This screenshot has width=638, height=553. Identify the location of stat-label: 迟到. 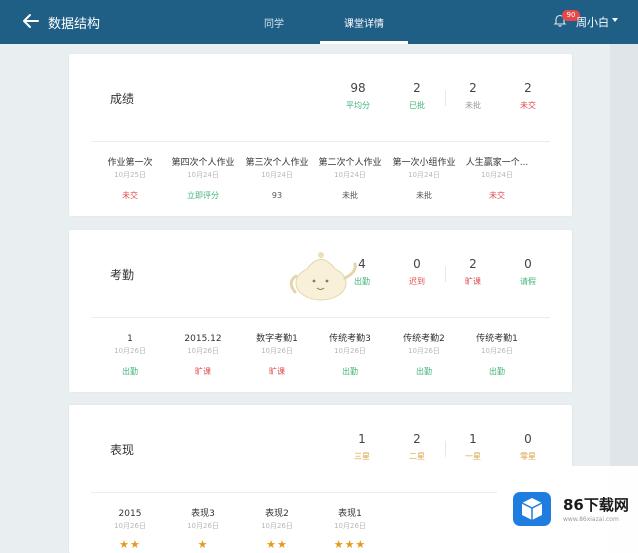
(417, 281).